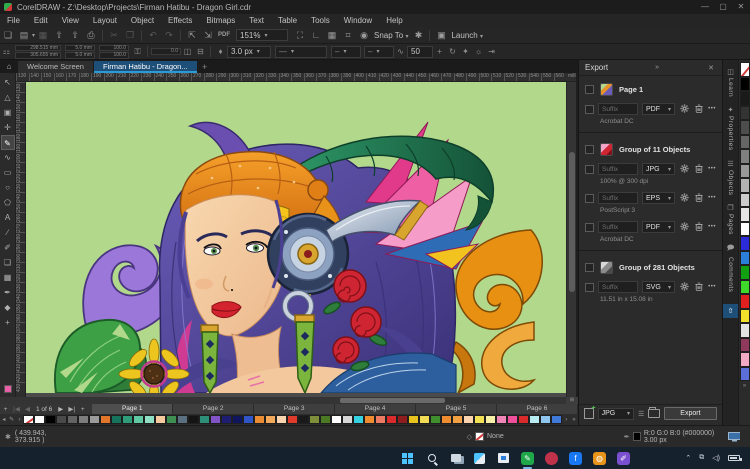  I want to click on item-settings-gear-icon, so click(684, 287).